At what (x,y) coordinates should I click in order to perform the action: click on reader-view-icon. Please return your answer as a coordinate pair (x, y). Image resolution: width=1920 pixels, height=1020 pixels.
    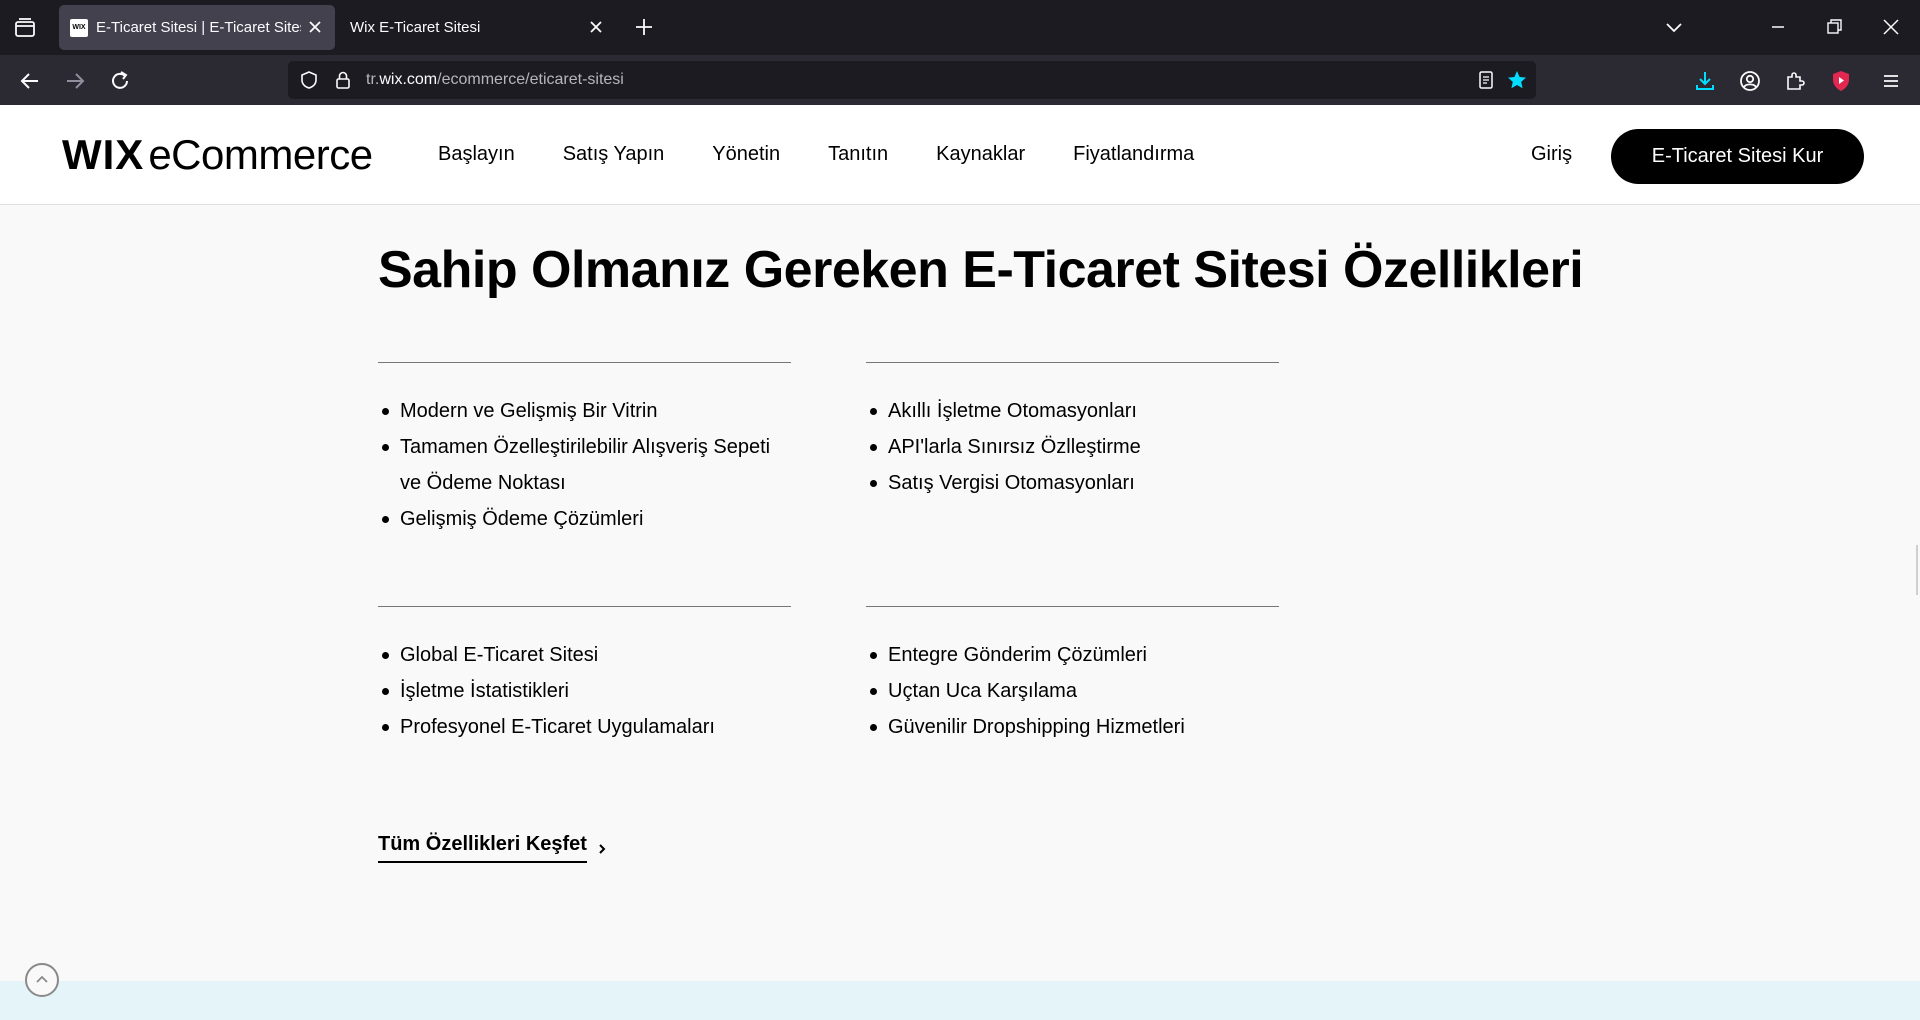
    Looking at the image, I should click on (1486, 80).